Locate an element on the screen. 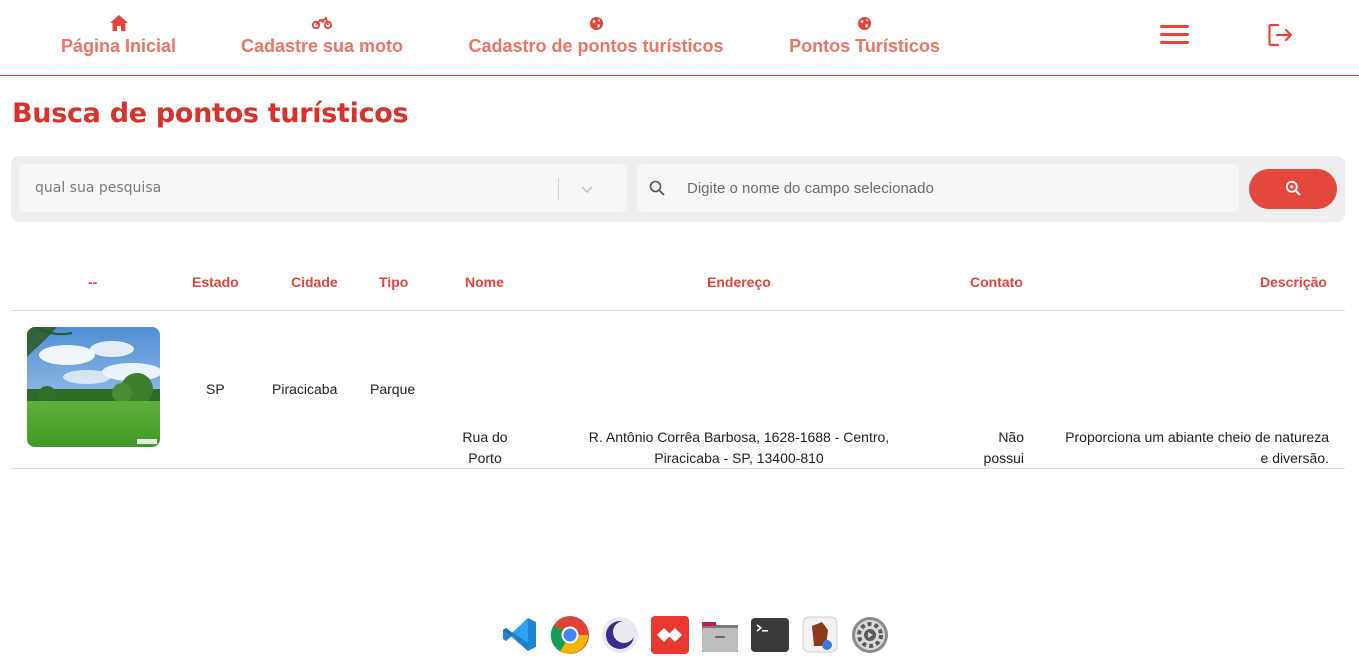 The width and height of the screenshot is (1359, 660). cell-tipo: Parque is located at coordinates (393, 389).